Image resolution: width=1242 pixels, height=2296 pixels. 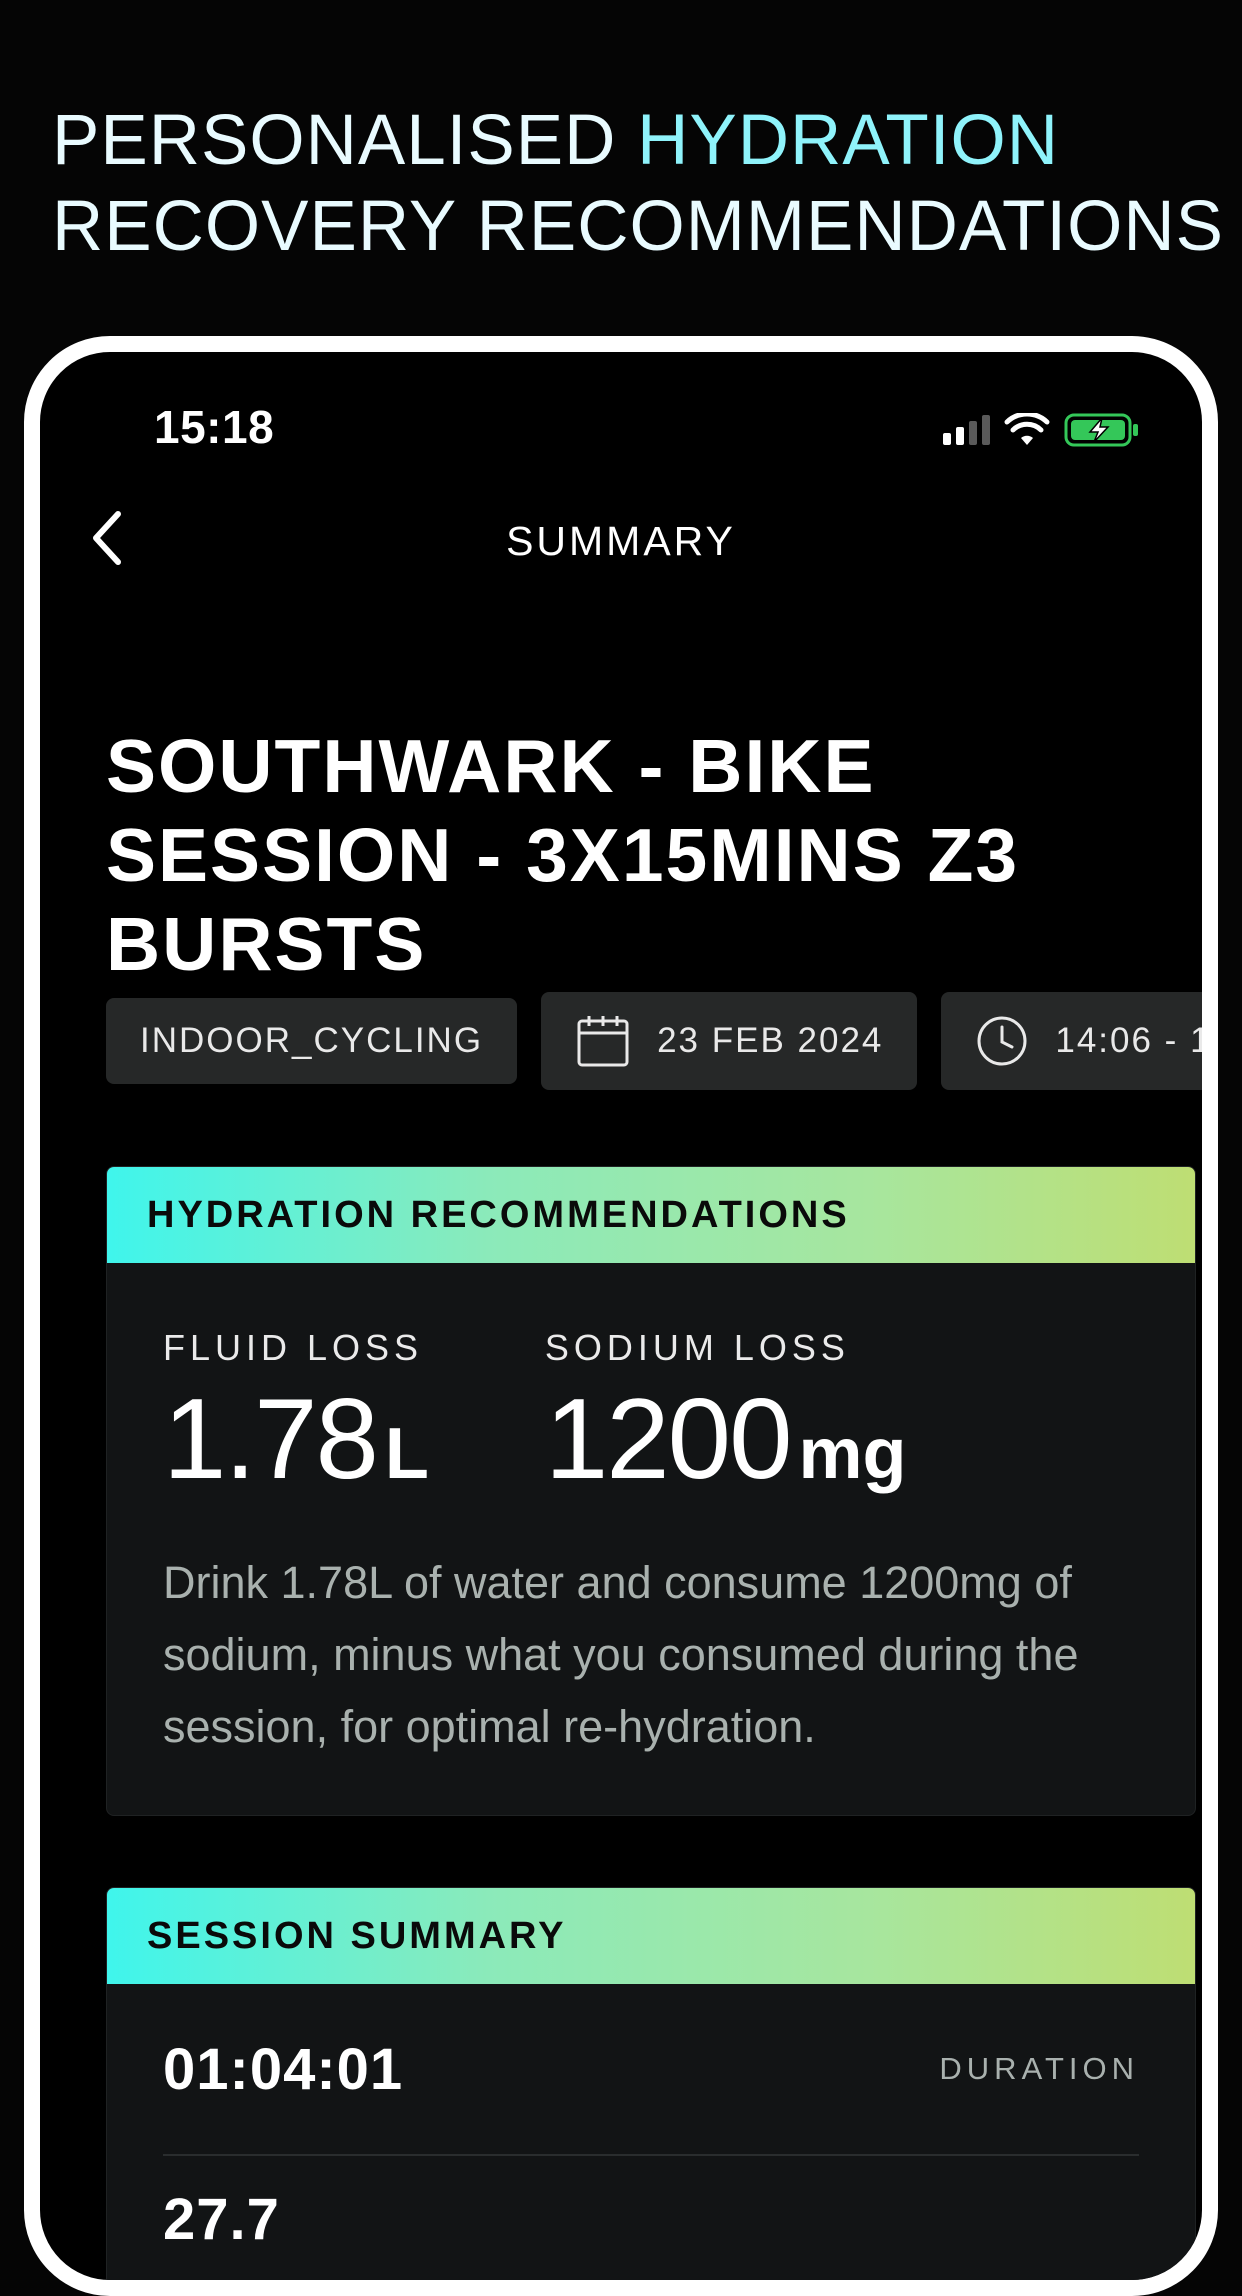 What do you see at coordinates (697, 1347) in the screenshot?
I see `sodium-loss-label: SODIUM LOSS` at bounding box center [697, 1347].